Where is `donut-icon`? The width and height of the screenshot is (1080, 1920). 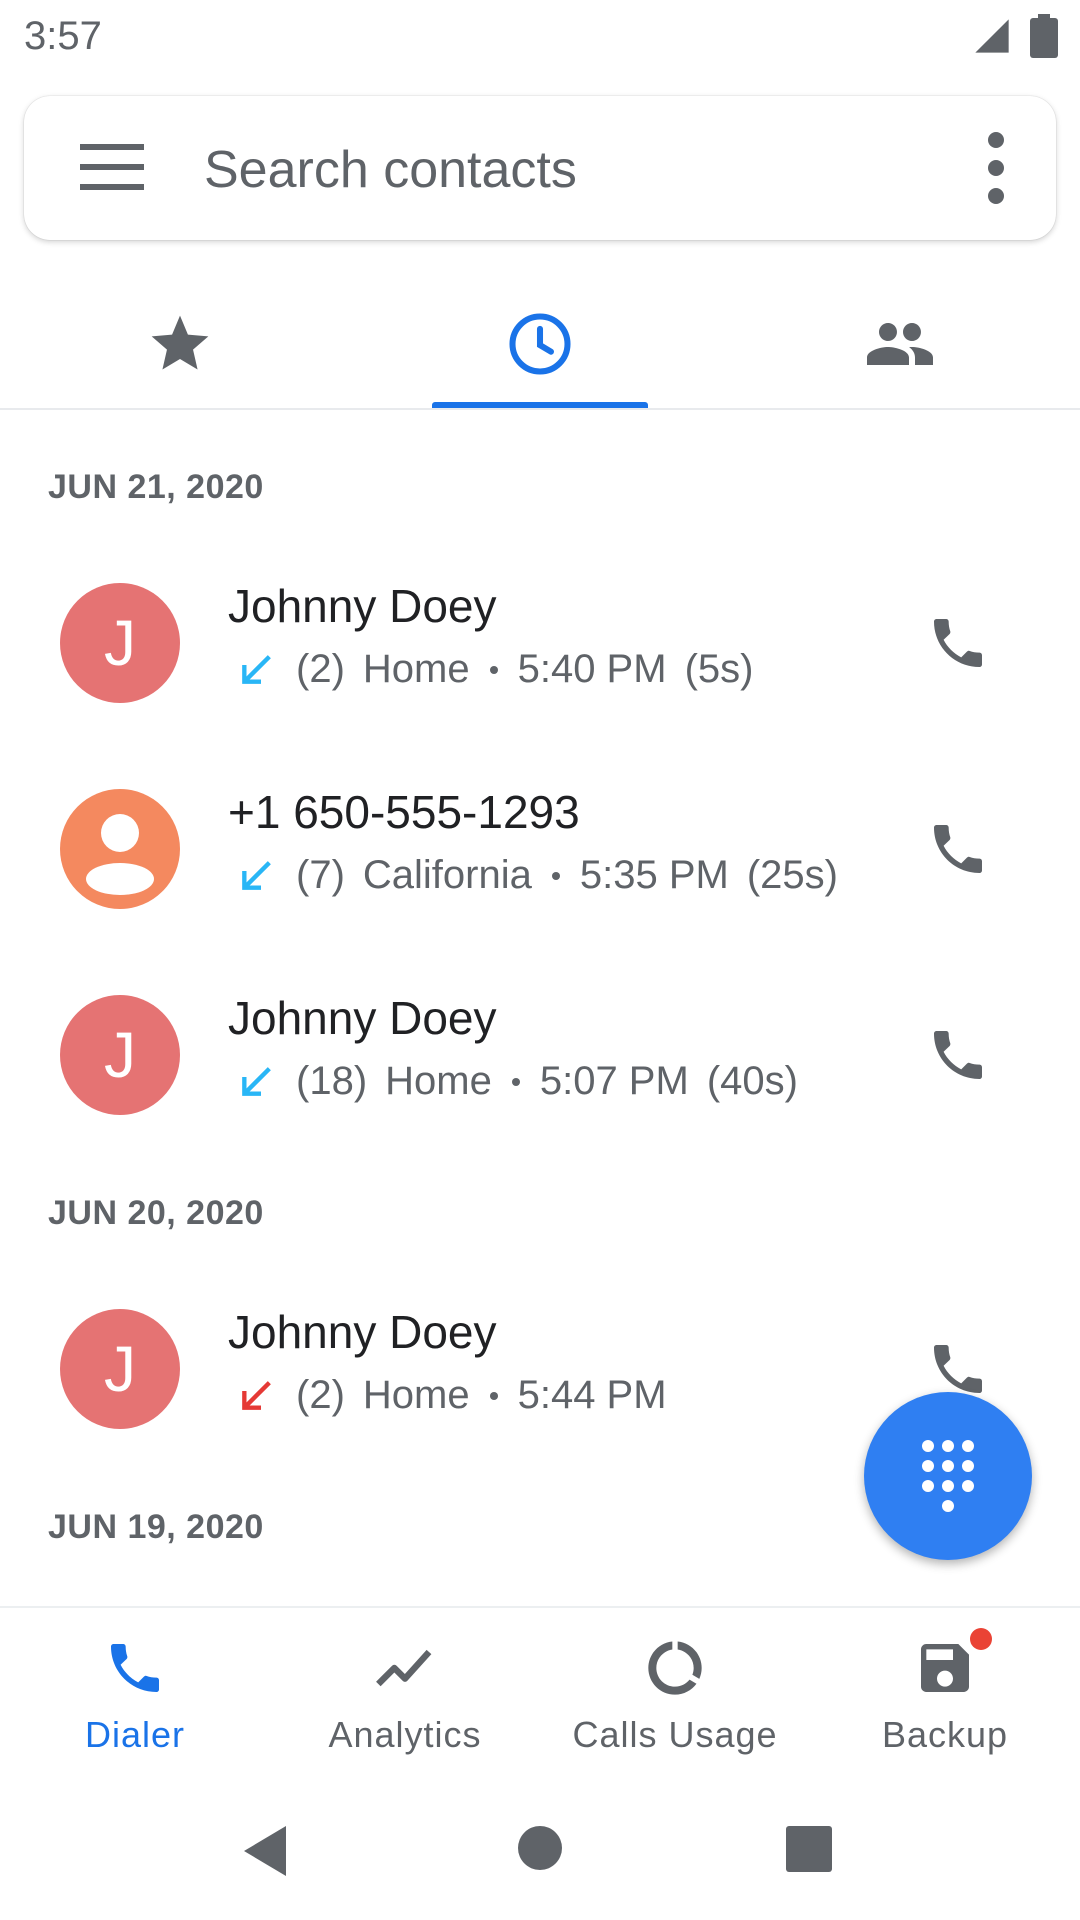 donut-icon is located at coordinates (675, 1668).